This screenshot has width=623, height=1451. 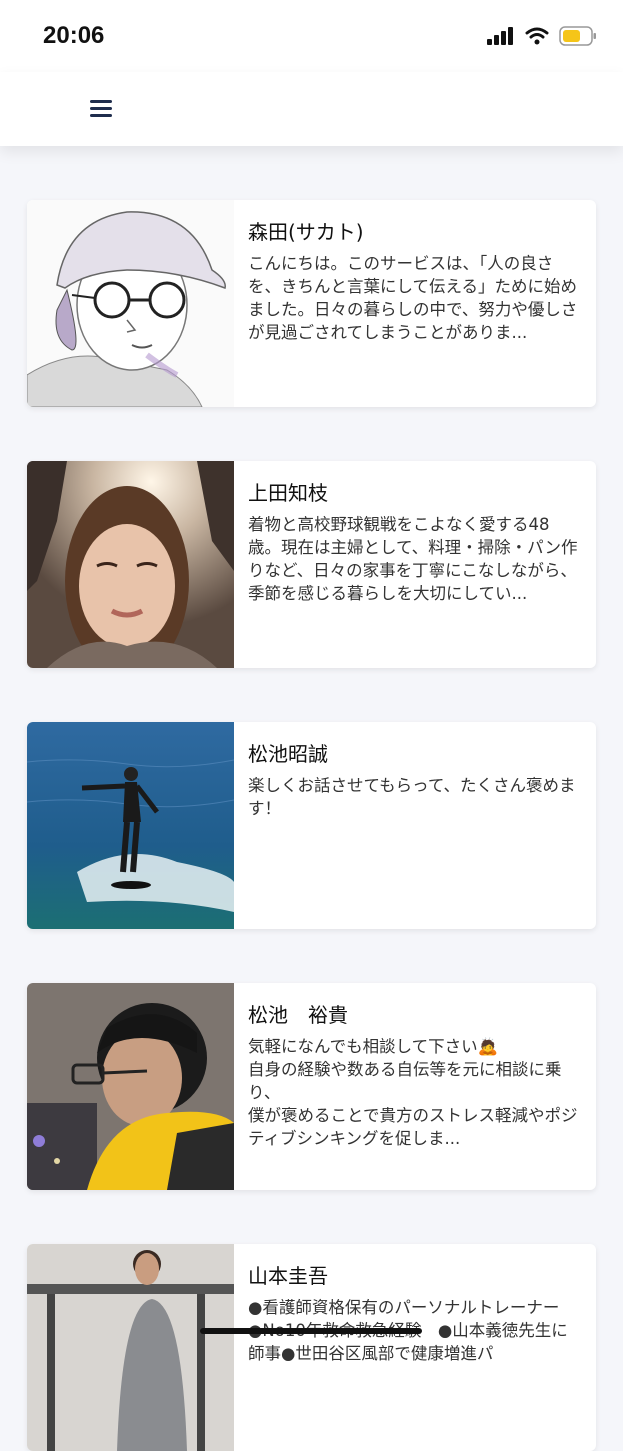 I want to click on profile-name: 山本圭吾, so click(x=288, y=1276).